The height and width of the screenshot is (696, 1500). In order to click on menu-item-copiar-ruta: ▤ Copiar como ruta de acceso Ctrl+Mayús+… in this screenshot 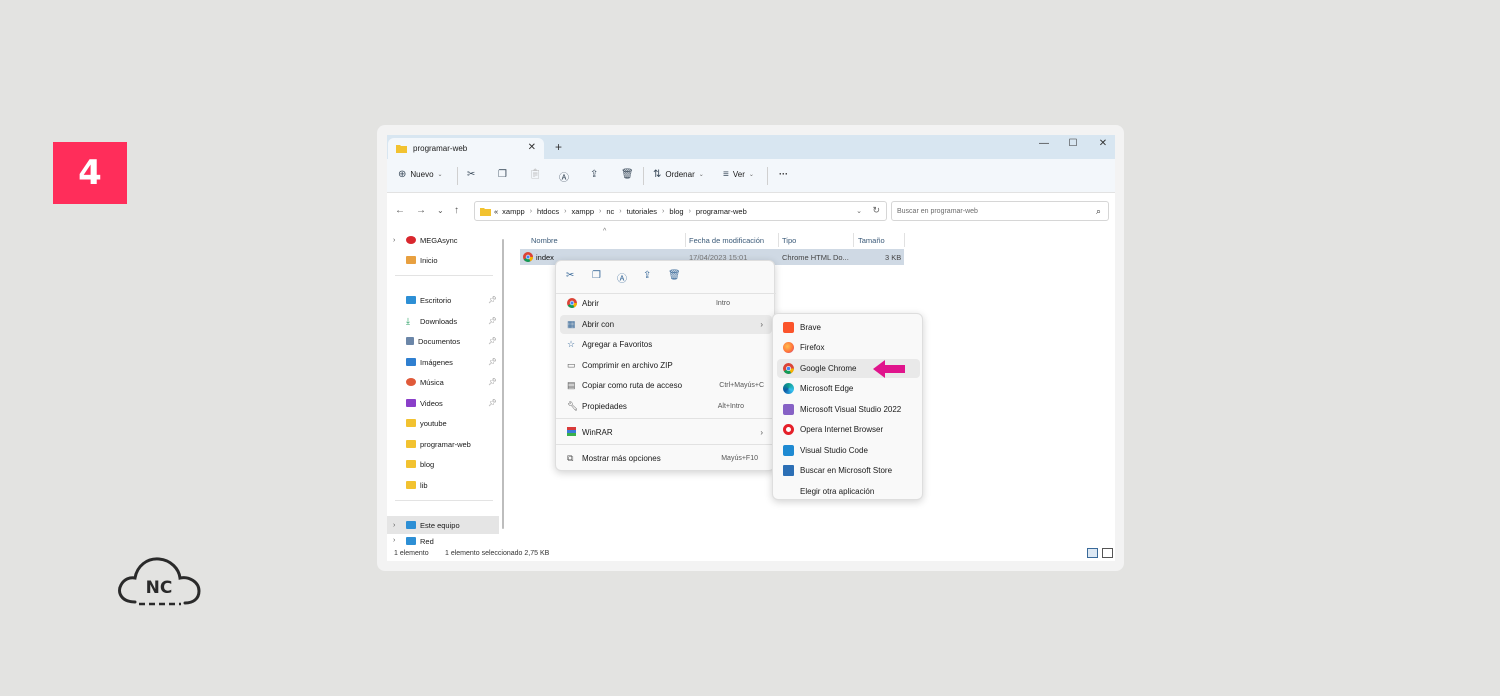, I will do `click(666, 385)`.